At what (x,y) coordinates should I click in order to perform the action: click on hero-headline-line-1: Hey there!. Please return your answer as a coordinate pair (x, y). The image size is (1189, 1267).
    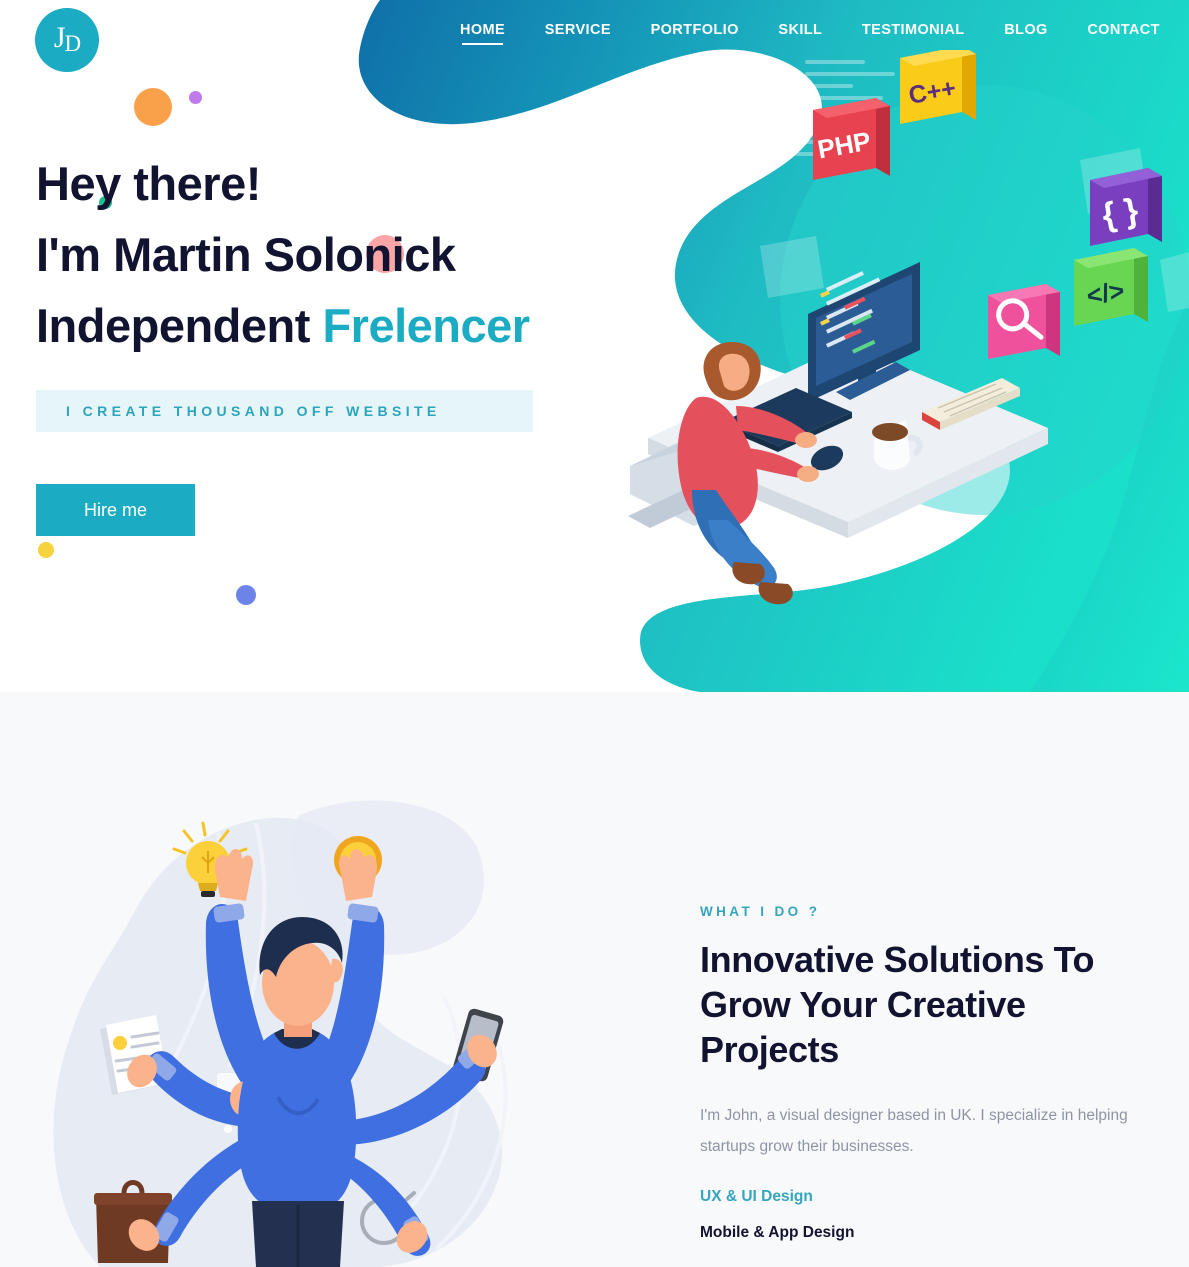
    Looking at the image, I should click on (148, 183).